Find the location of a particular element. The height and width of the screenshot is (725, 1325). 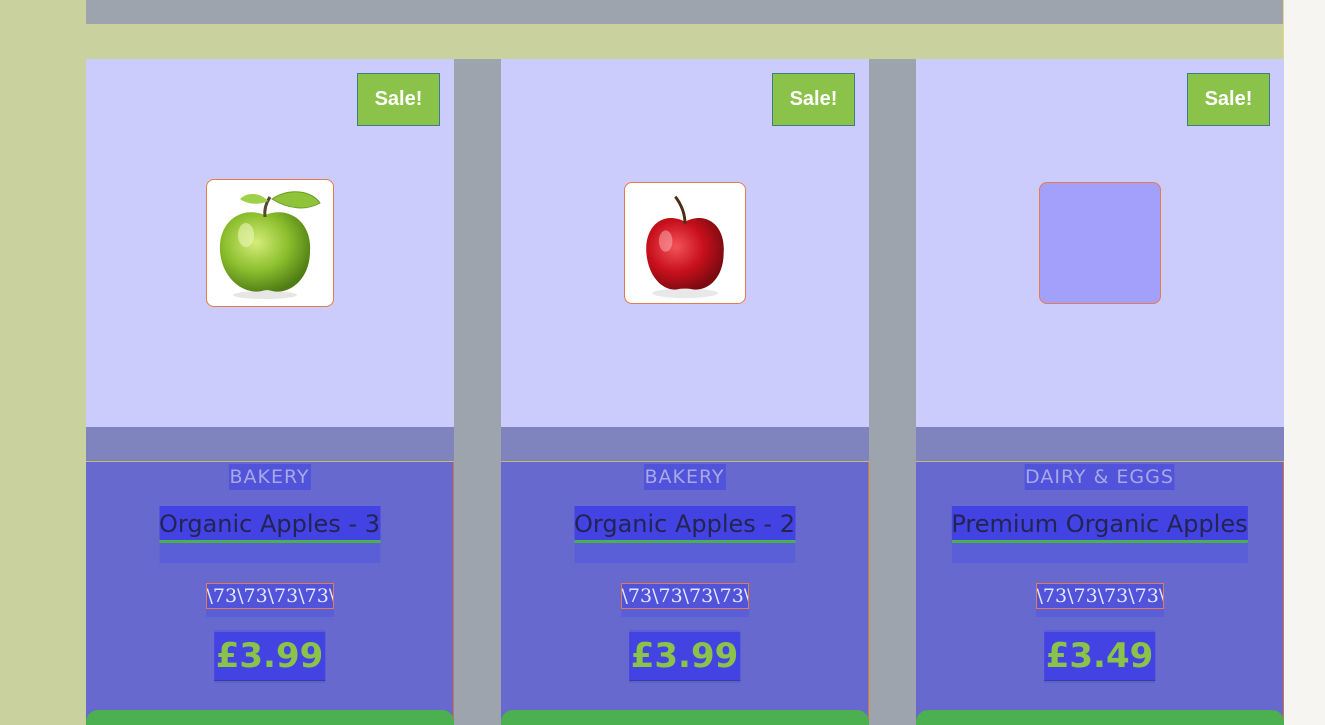

product-price: £3.49 is located at coordinates (1099, 656).